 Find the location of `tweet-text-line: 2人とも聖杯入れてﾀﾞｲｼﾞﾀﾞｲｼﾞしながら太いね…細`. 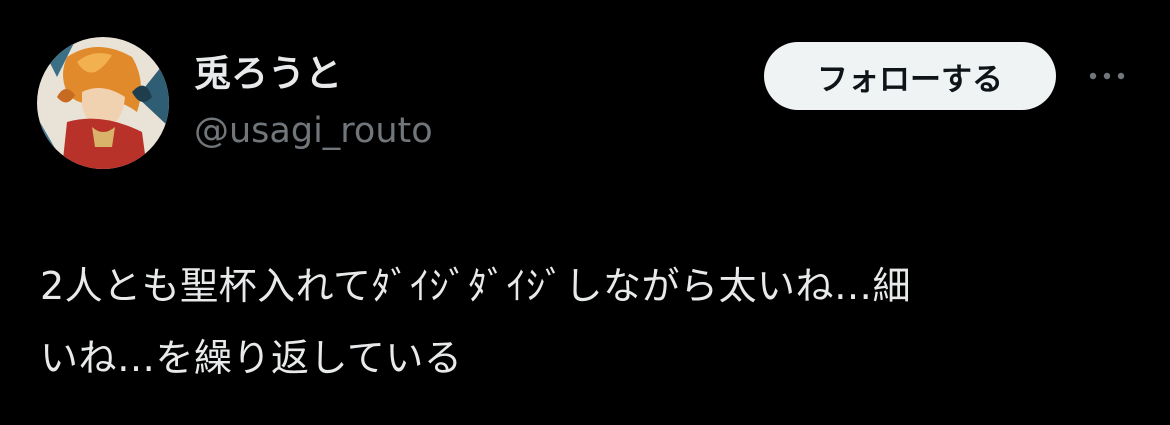

tweet-text-line: 2人とも聖杯入れてﾀﾞｲｼﾞﾀﾞｲｼﾞしながら太いね…細 is located at coordinates (476, 286).